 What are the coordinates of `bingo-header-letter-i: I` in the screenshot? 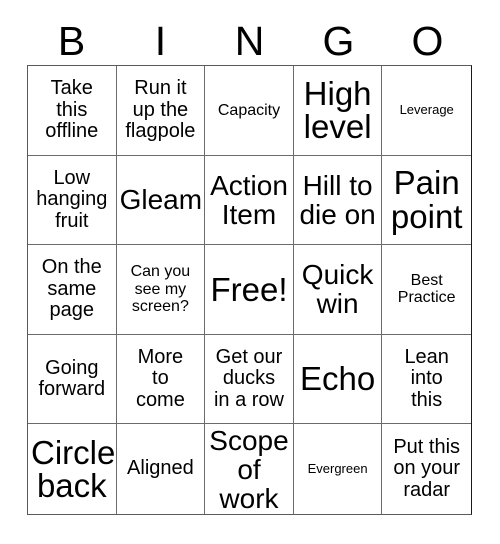 It's located at (160, 41).